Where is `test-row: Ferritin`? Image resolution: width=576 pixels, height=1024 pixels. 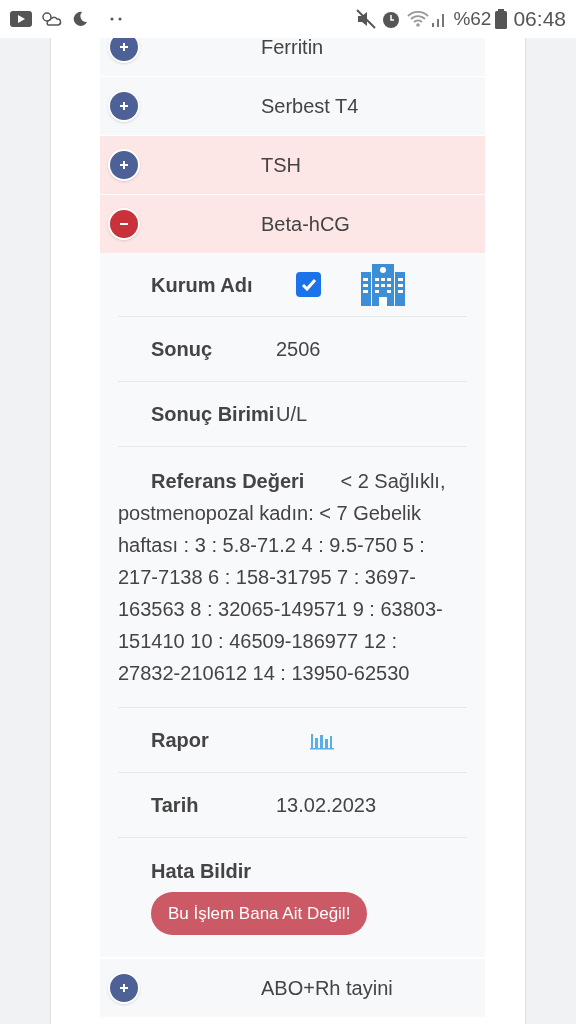
test-row: Ferritin is located at coordinates (292, 57).